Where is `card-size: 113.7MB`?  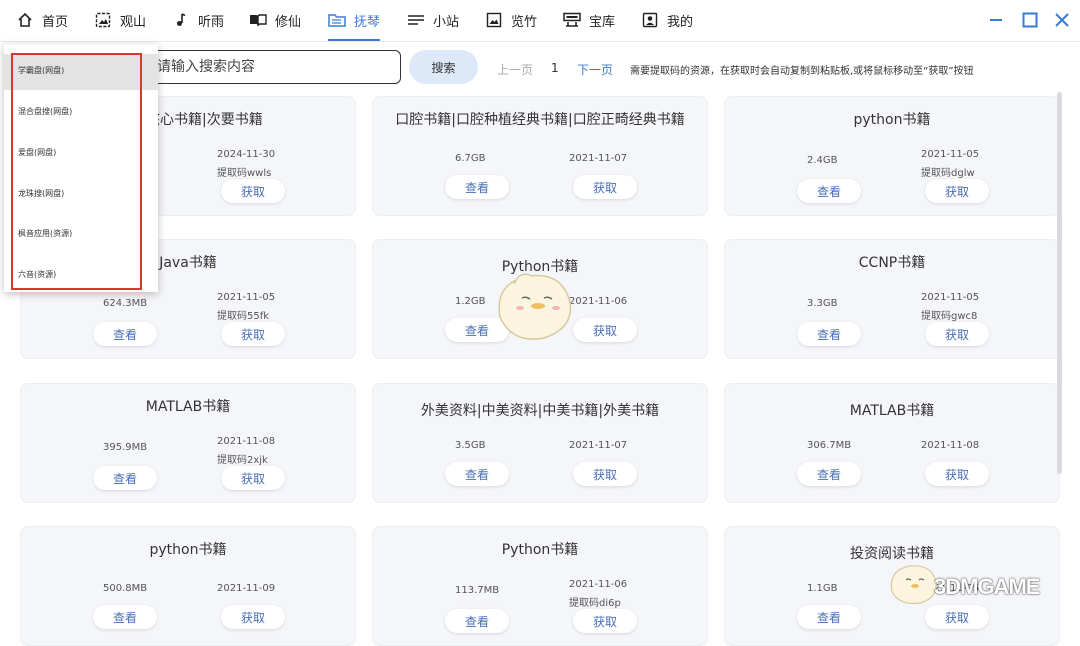 card-size: 113.7MB is located at coordinates (477, 590).